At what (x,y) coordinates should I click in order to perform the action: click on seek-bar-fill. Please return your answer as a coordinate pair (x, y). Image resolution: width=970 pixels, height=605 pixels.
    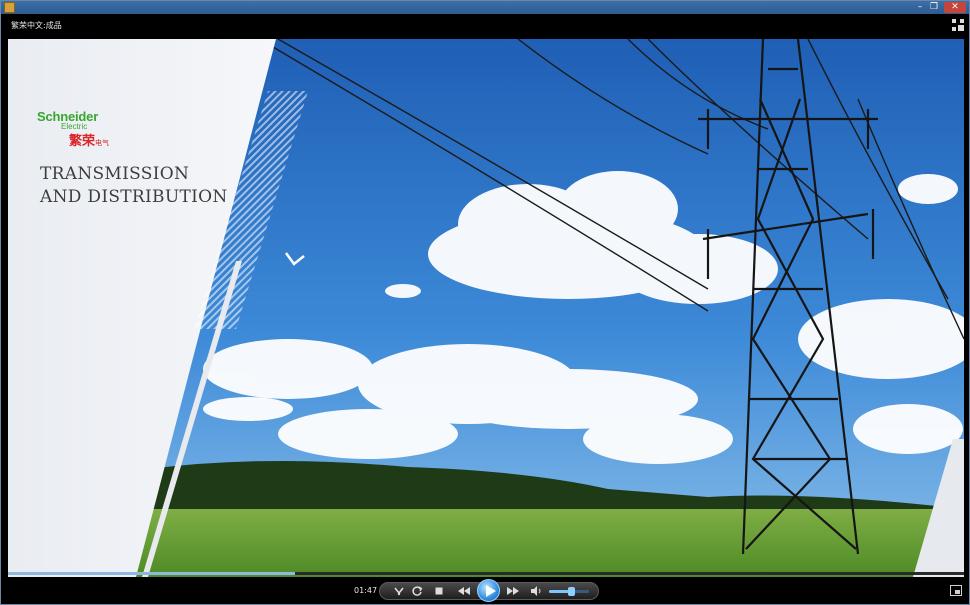
    Looking at the image, I should click on (151, 573).